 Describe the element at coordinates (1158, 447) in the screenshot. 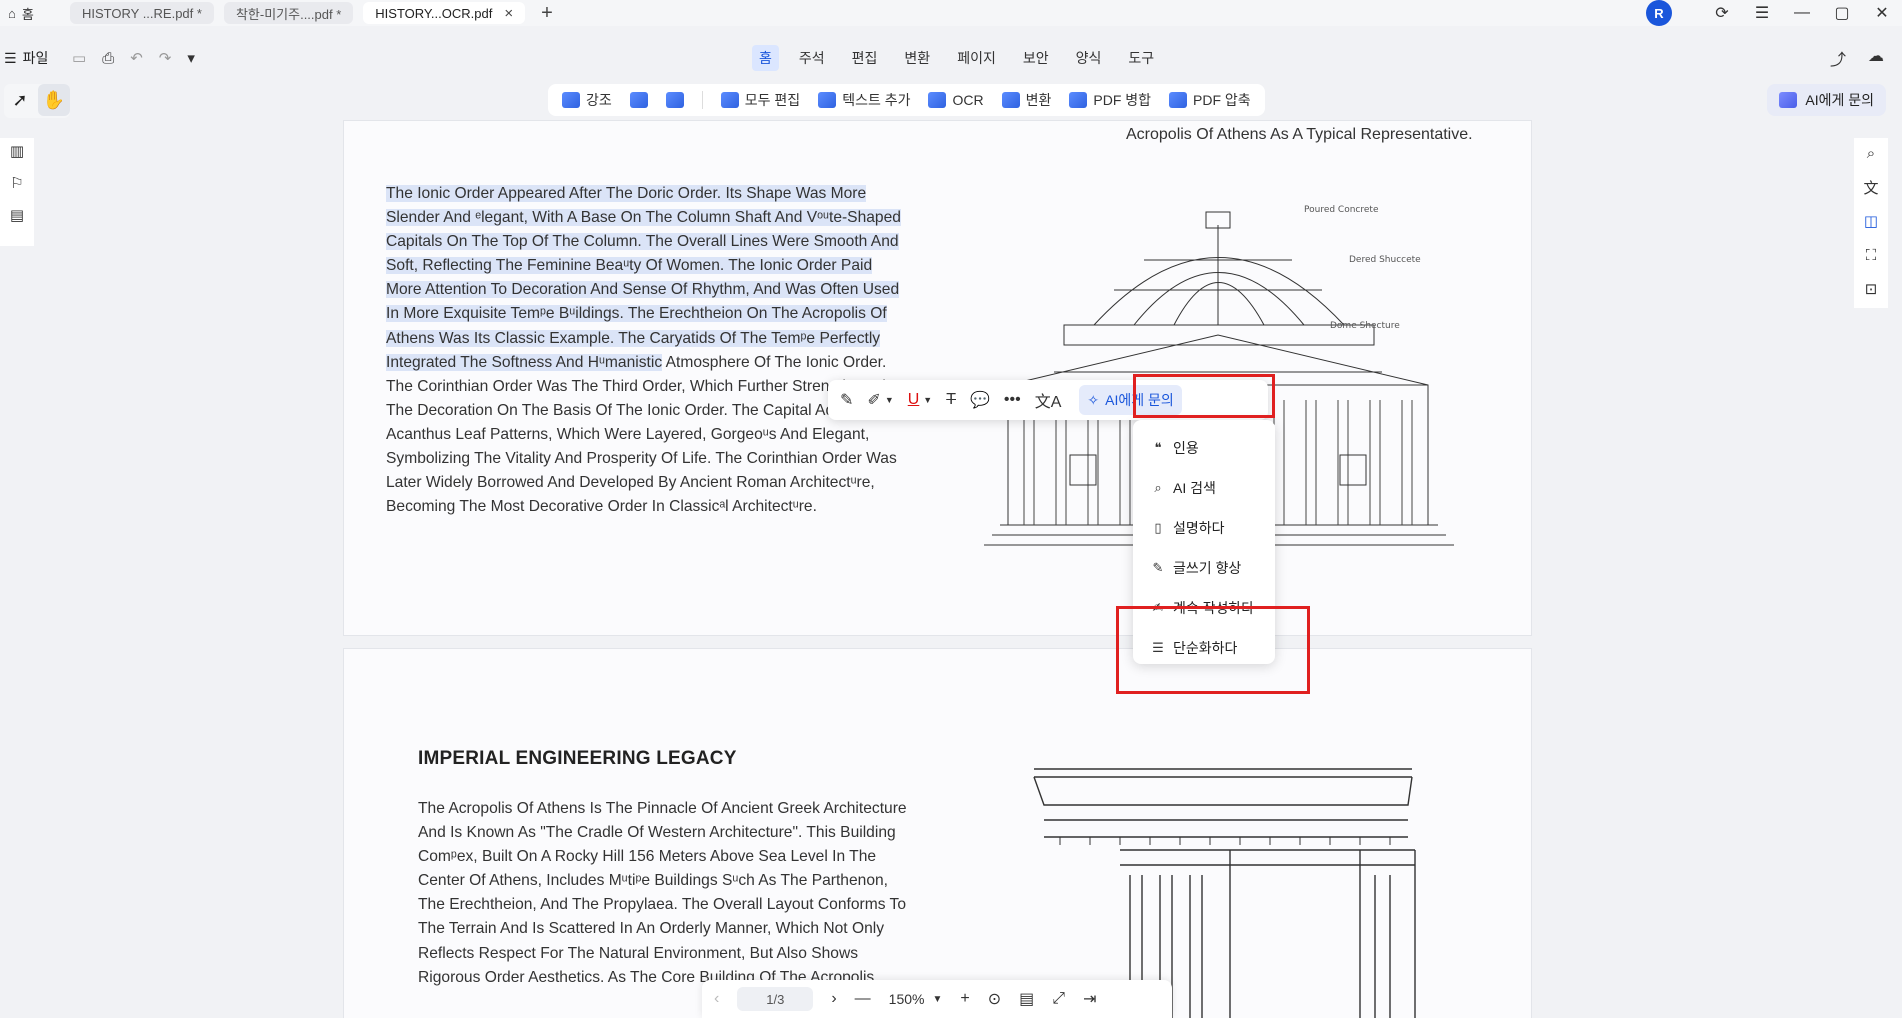

I see `quote-icon: ❝` at that location.